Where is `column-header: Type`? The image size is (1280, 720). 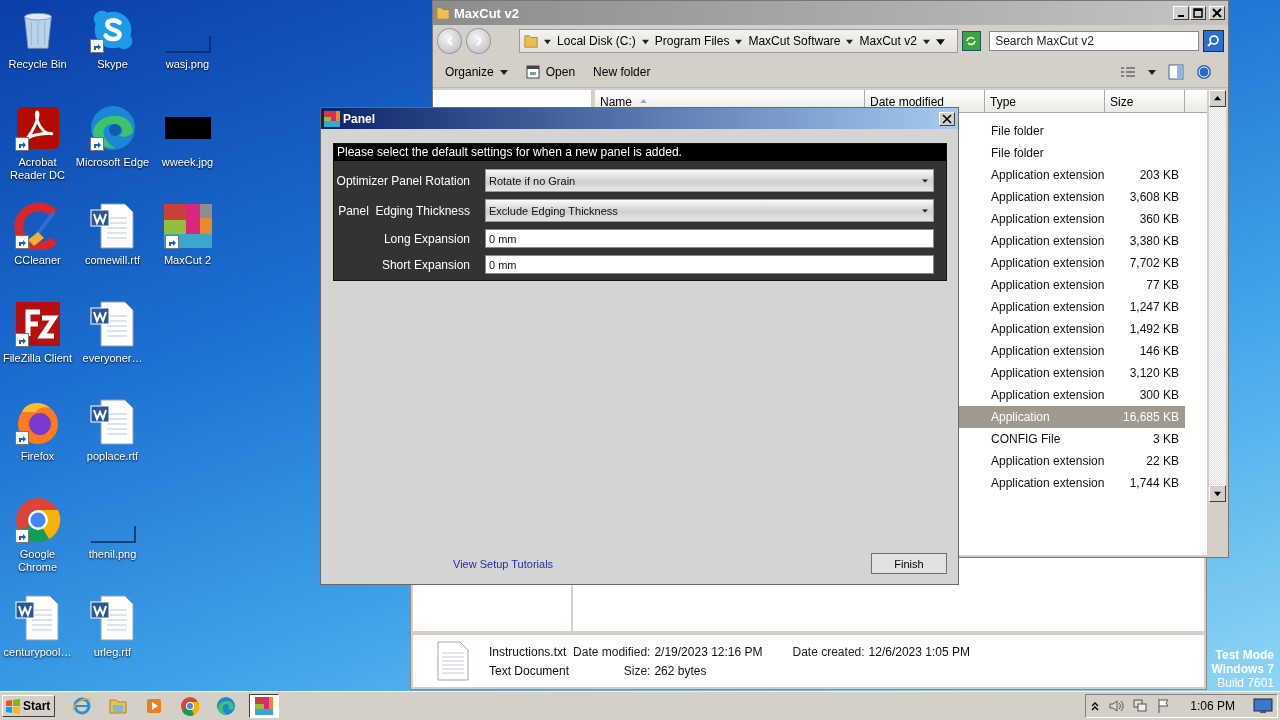 column-header: Type is located at coordinates (1045, 101).